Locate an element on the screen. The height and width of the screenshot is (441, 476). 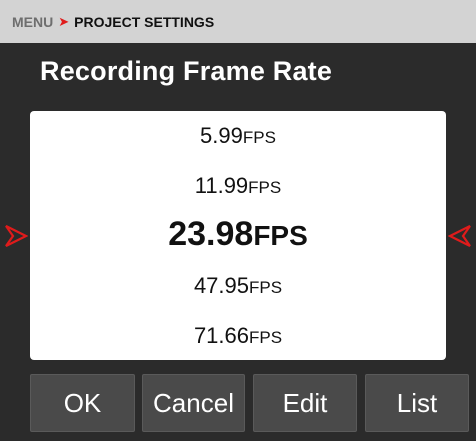
breadcrumb-menu: MENU is located at coordinates (32, 22).